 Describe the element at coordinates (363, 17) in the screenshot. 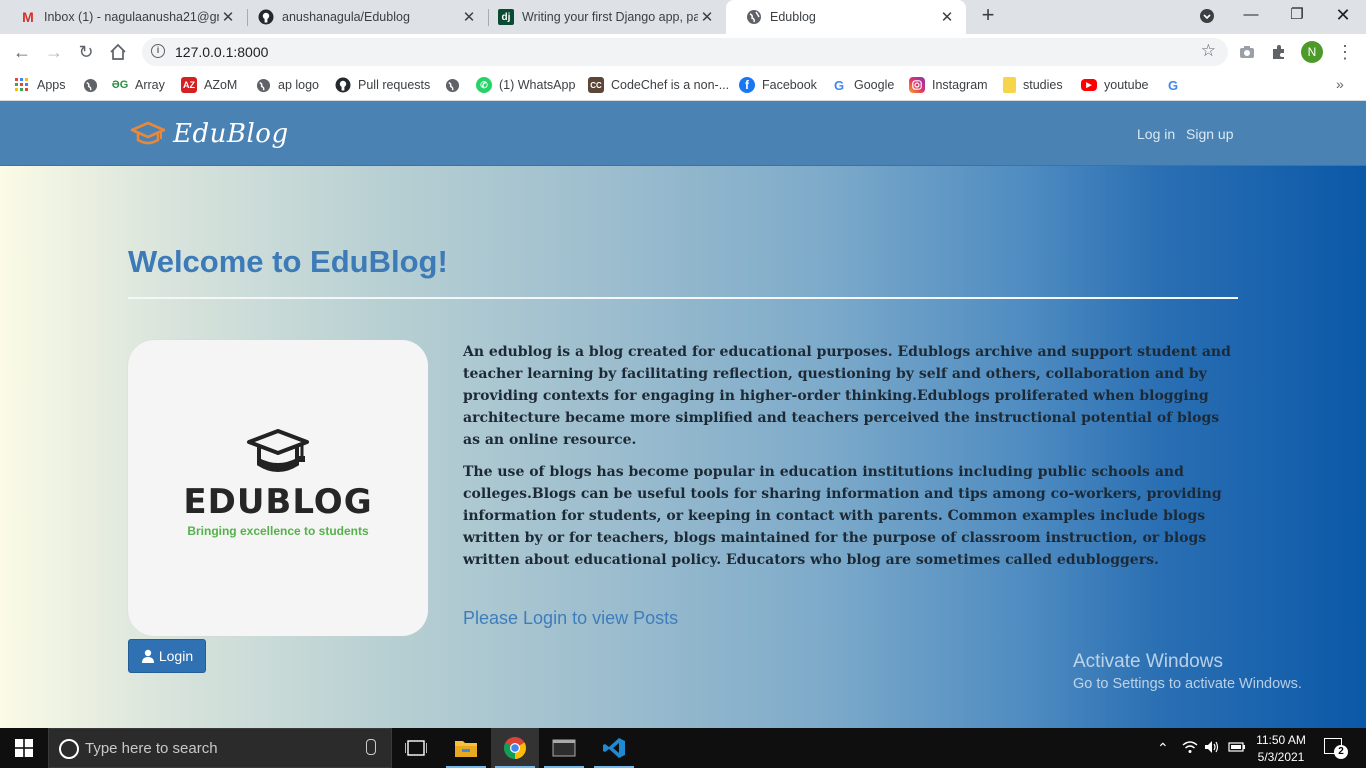

I see `tab-github: anushanagula/Edublog ✕` at that location.